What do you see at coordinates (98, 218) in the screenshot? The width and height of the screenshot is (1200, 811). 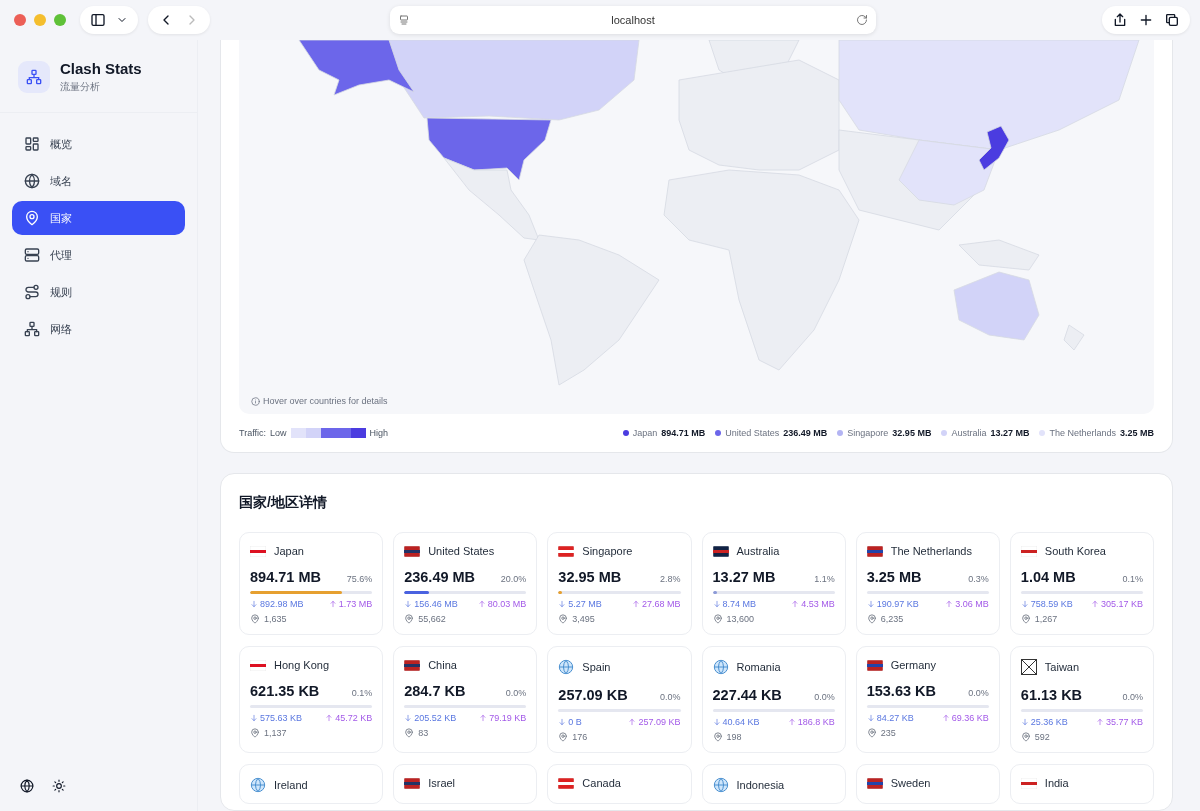 I see `nav-item: 国家` at bounding box center [98, 218].